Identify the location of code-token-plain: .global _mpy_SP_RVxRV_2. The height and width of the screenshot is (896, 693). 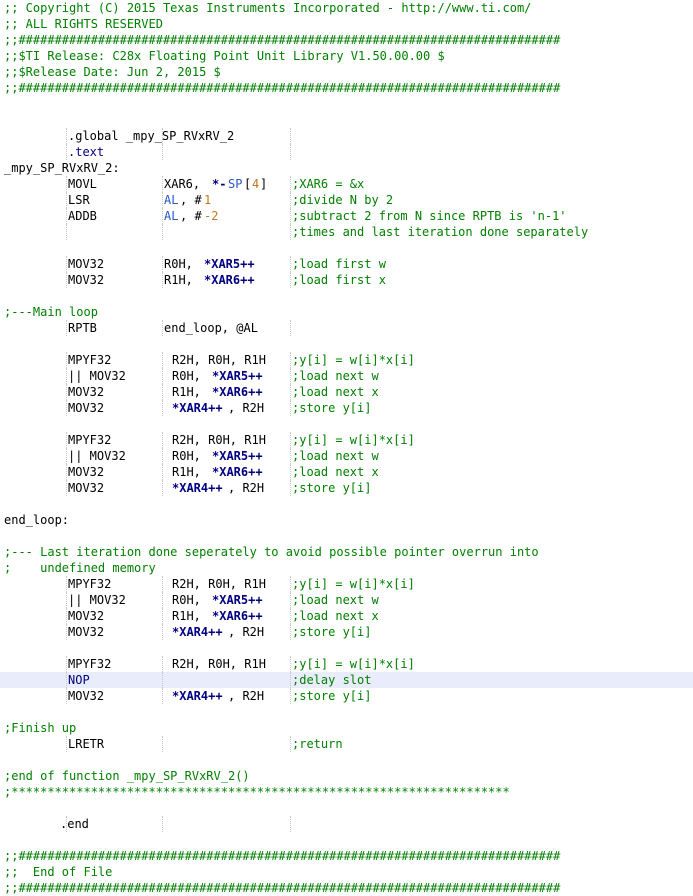
(151, 136).